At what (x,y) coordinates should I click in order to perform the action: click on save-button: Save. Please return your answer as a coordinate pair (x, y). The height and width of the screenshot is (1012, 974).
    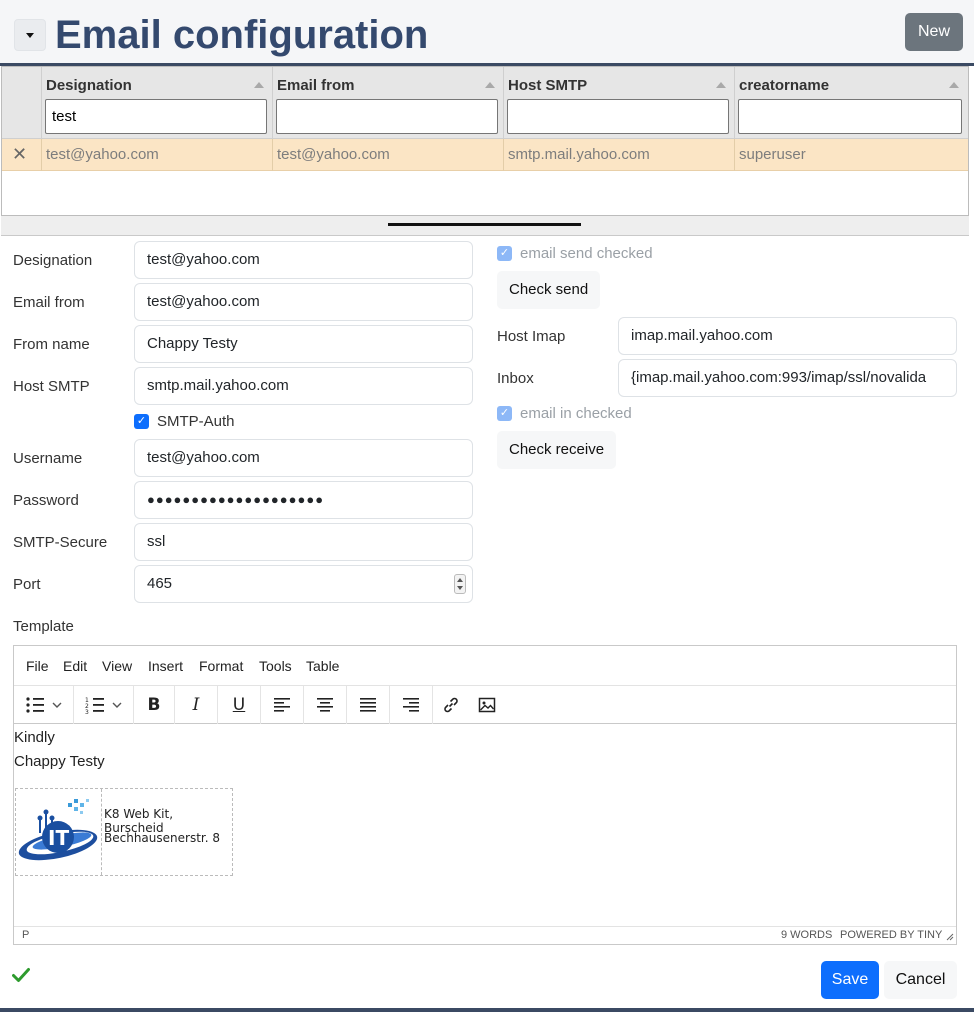
    Looking at the image, I should click on (850, 980).